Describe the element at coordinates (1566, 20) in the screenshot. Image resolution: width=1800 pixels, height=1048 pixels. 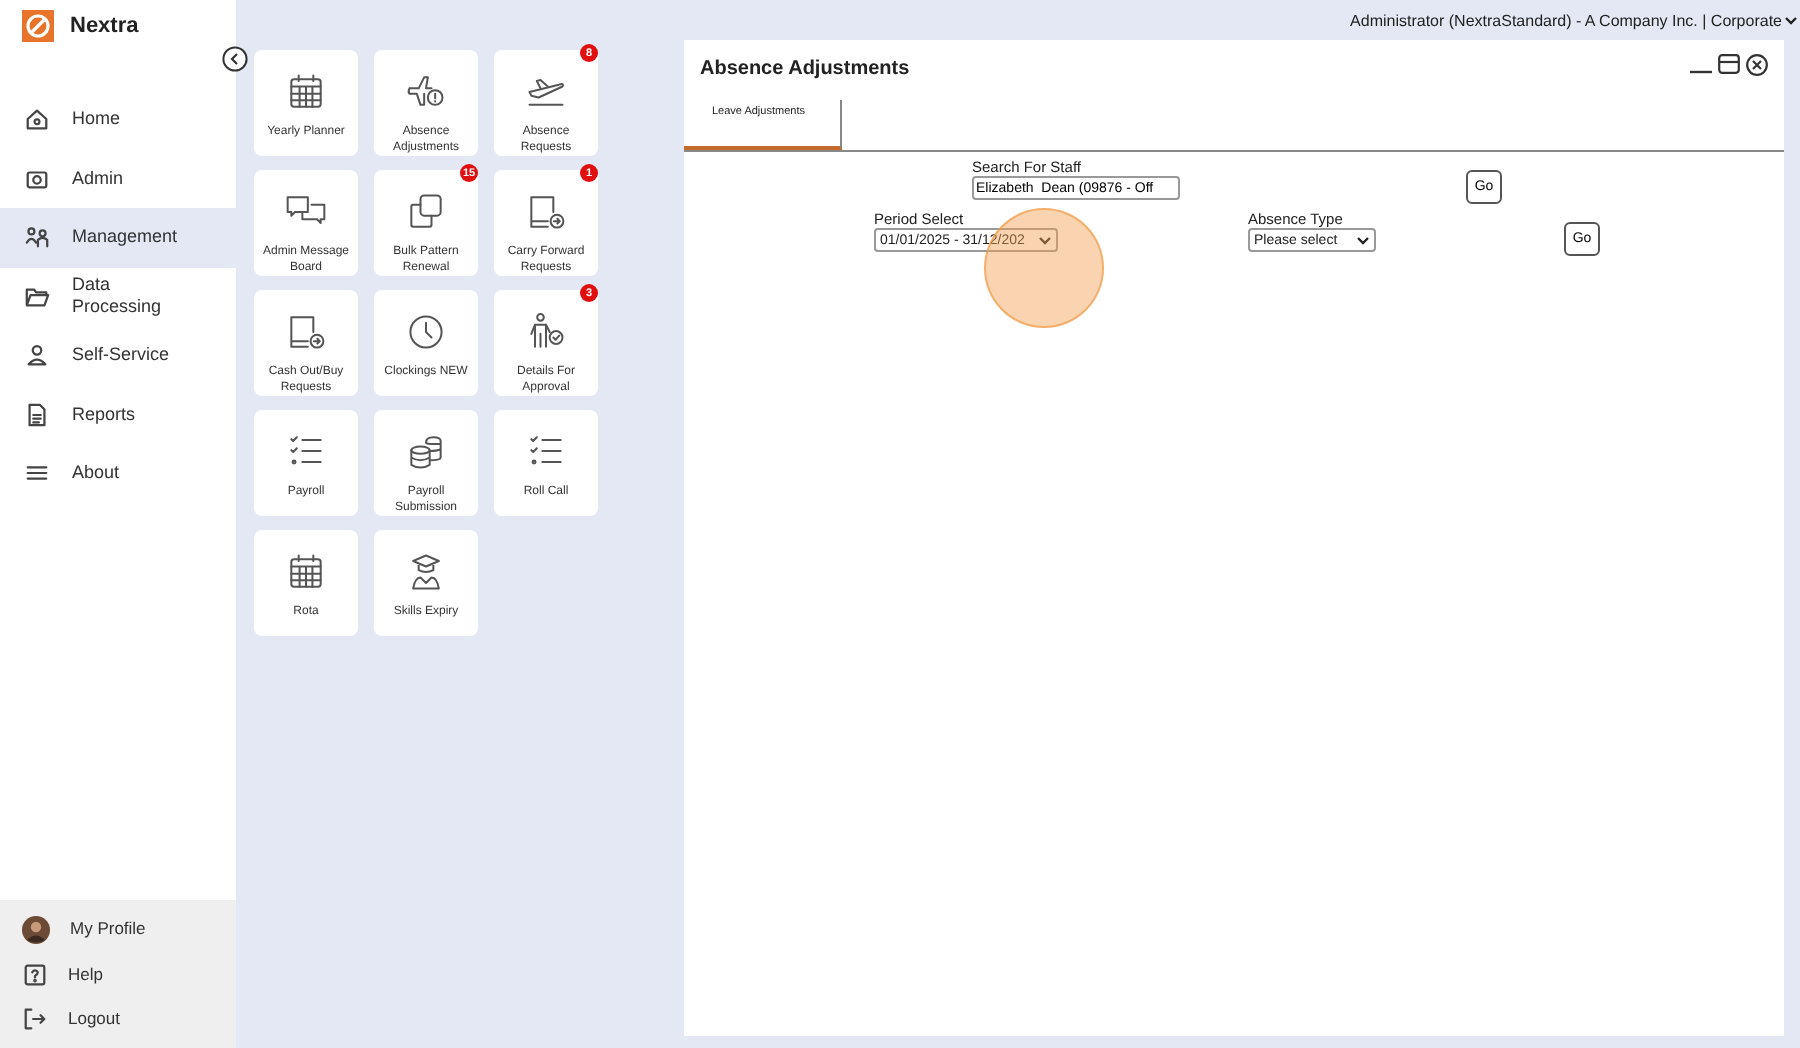
I see `user-menu: Administrator (NextraStandard) - A Company Inc. | Corporate` at that location.